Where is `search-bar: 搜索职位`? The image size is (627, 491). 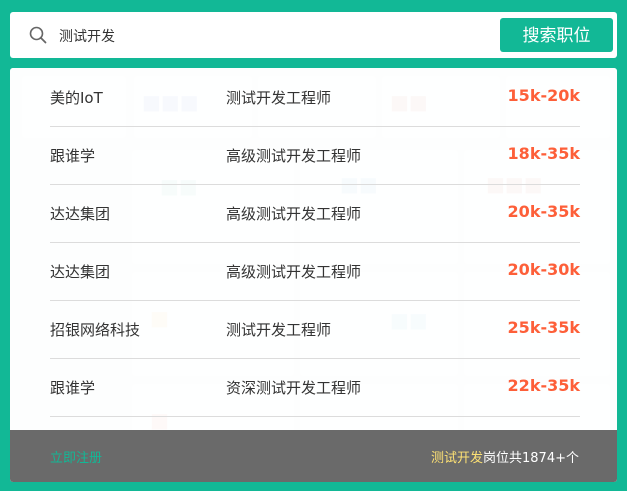
search-bar: 搜索职位 is located at coordinates (313, 35).